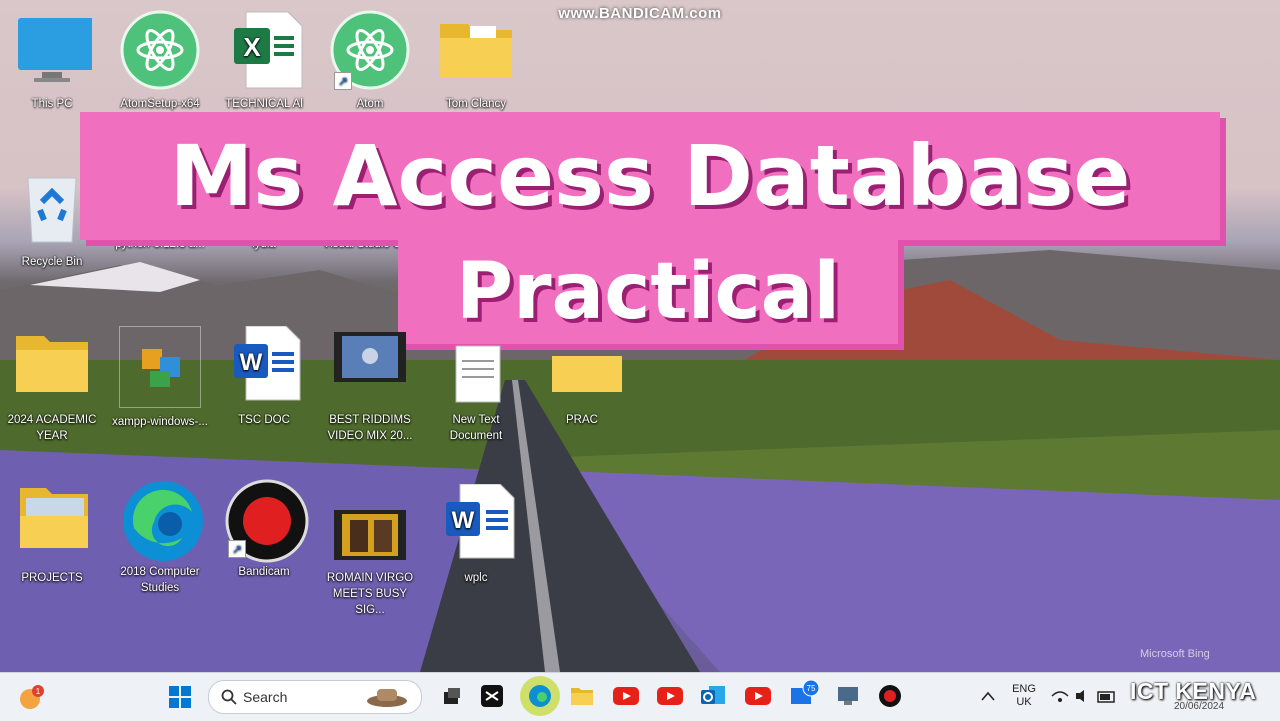  I want to click on svg-text: X, so click(252, 47).